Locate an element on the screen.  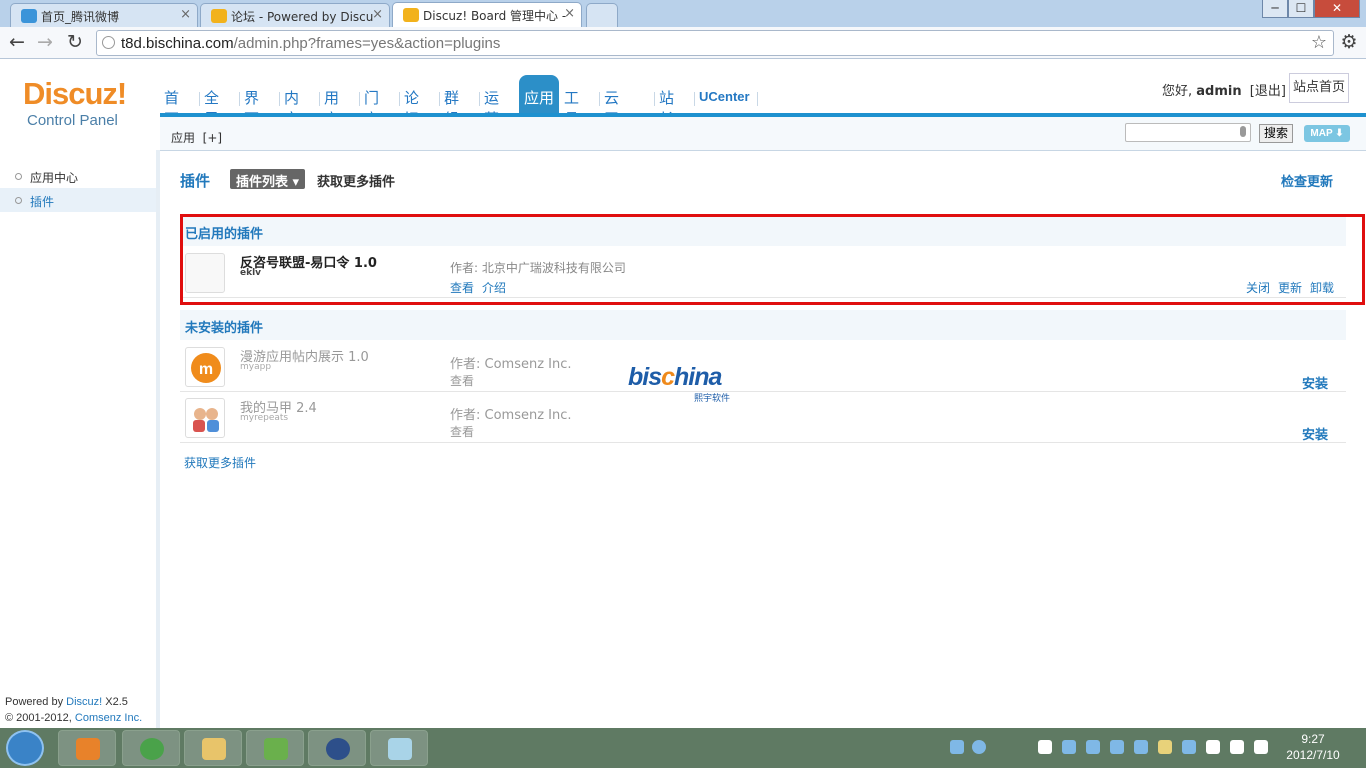
sidebar-item-app-center: 应用中心 is located at coordinates (78, 176).